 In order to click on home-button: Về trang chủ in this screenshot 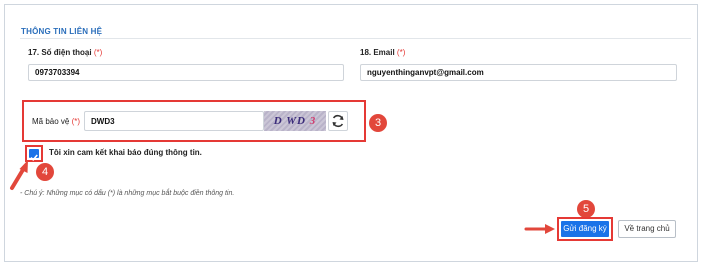, I will do `click(647, 229)`.